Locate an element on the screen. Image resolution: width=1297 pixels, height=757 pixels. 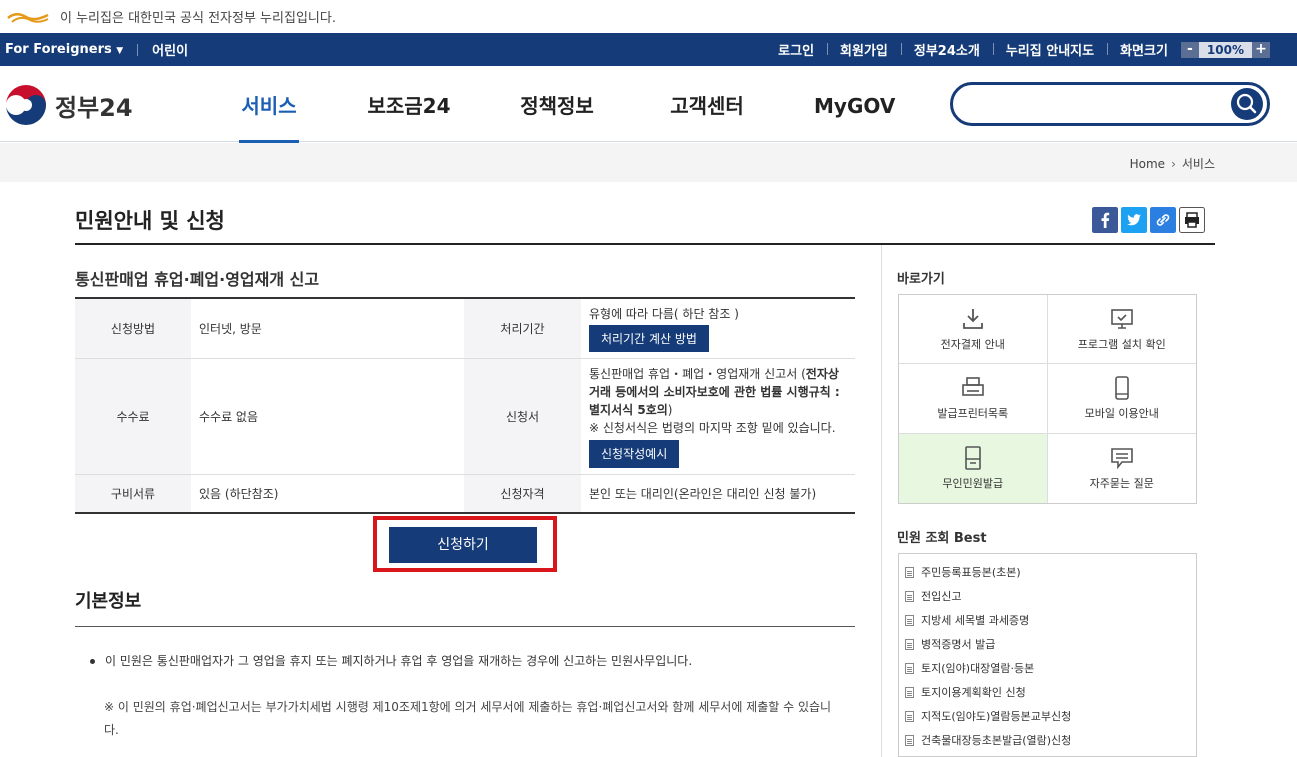
form-example-button: 신청작성예시 is located at coordinates (634, 454).